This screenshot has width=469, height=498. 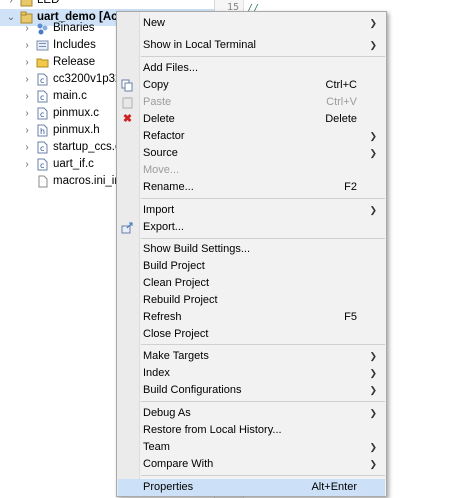 What do you see at coordinates (251, 487) in the screenshot?
I see `menu-item-properties: Properties Alt+Enter` at bounding box center [251, 487].